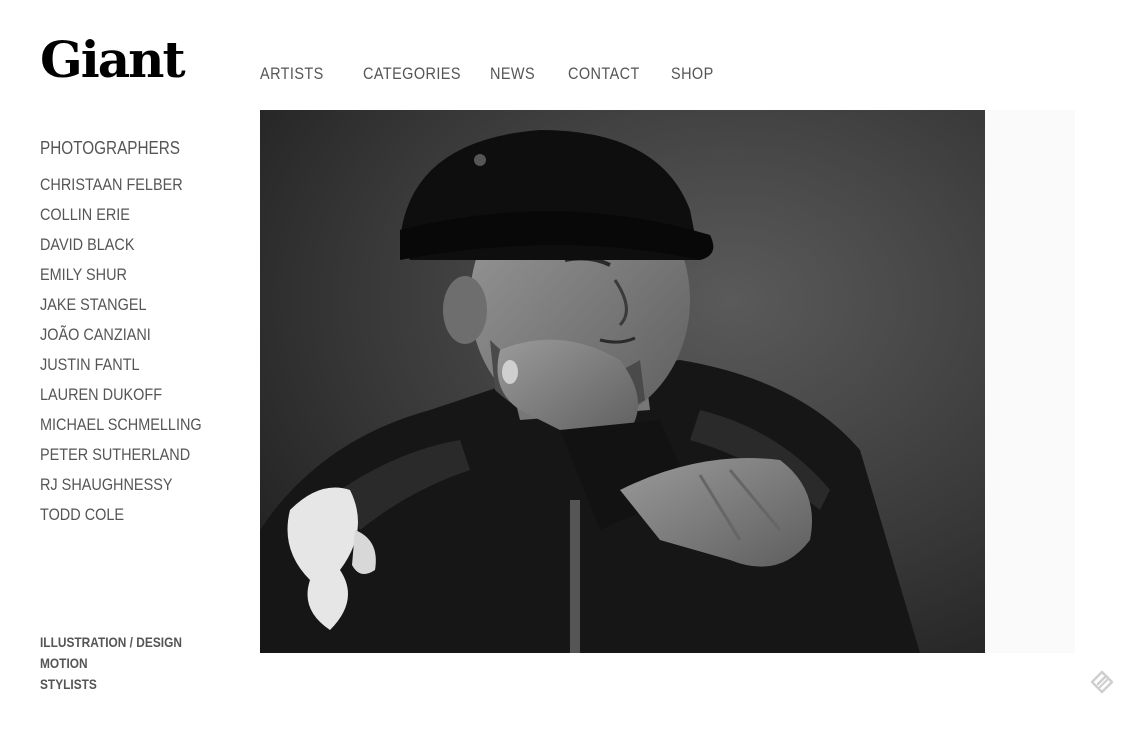 The height and width of the screenshot is (744, 1129). Describe the element at coordinates (135, 518) in the screenshot. I see `list-item: TODD COLE` at that location.